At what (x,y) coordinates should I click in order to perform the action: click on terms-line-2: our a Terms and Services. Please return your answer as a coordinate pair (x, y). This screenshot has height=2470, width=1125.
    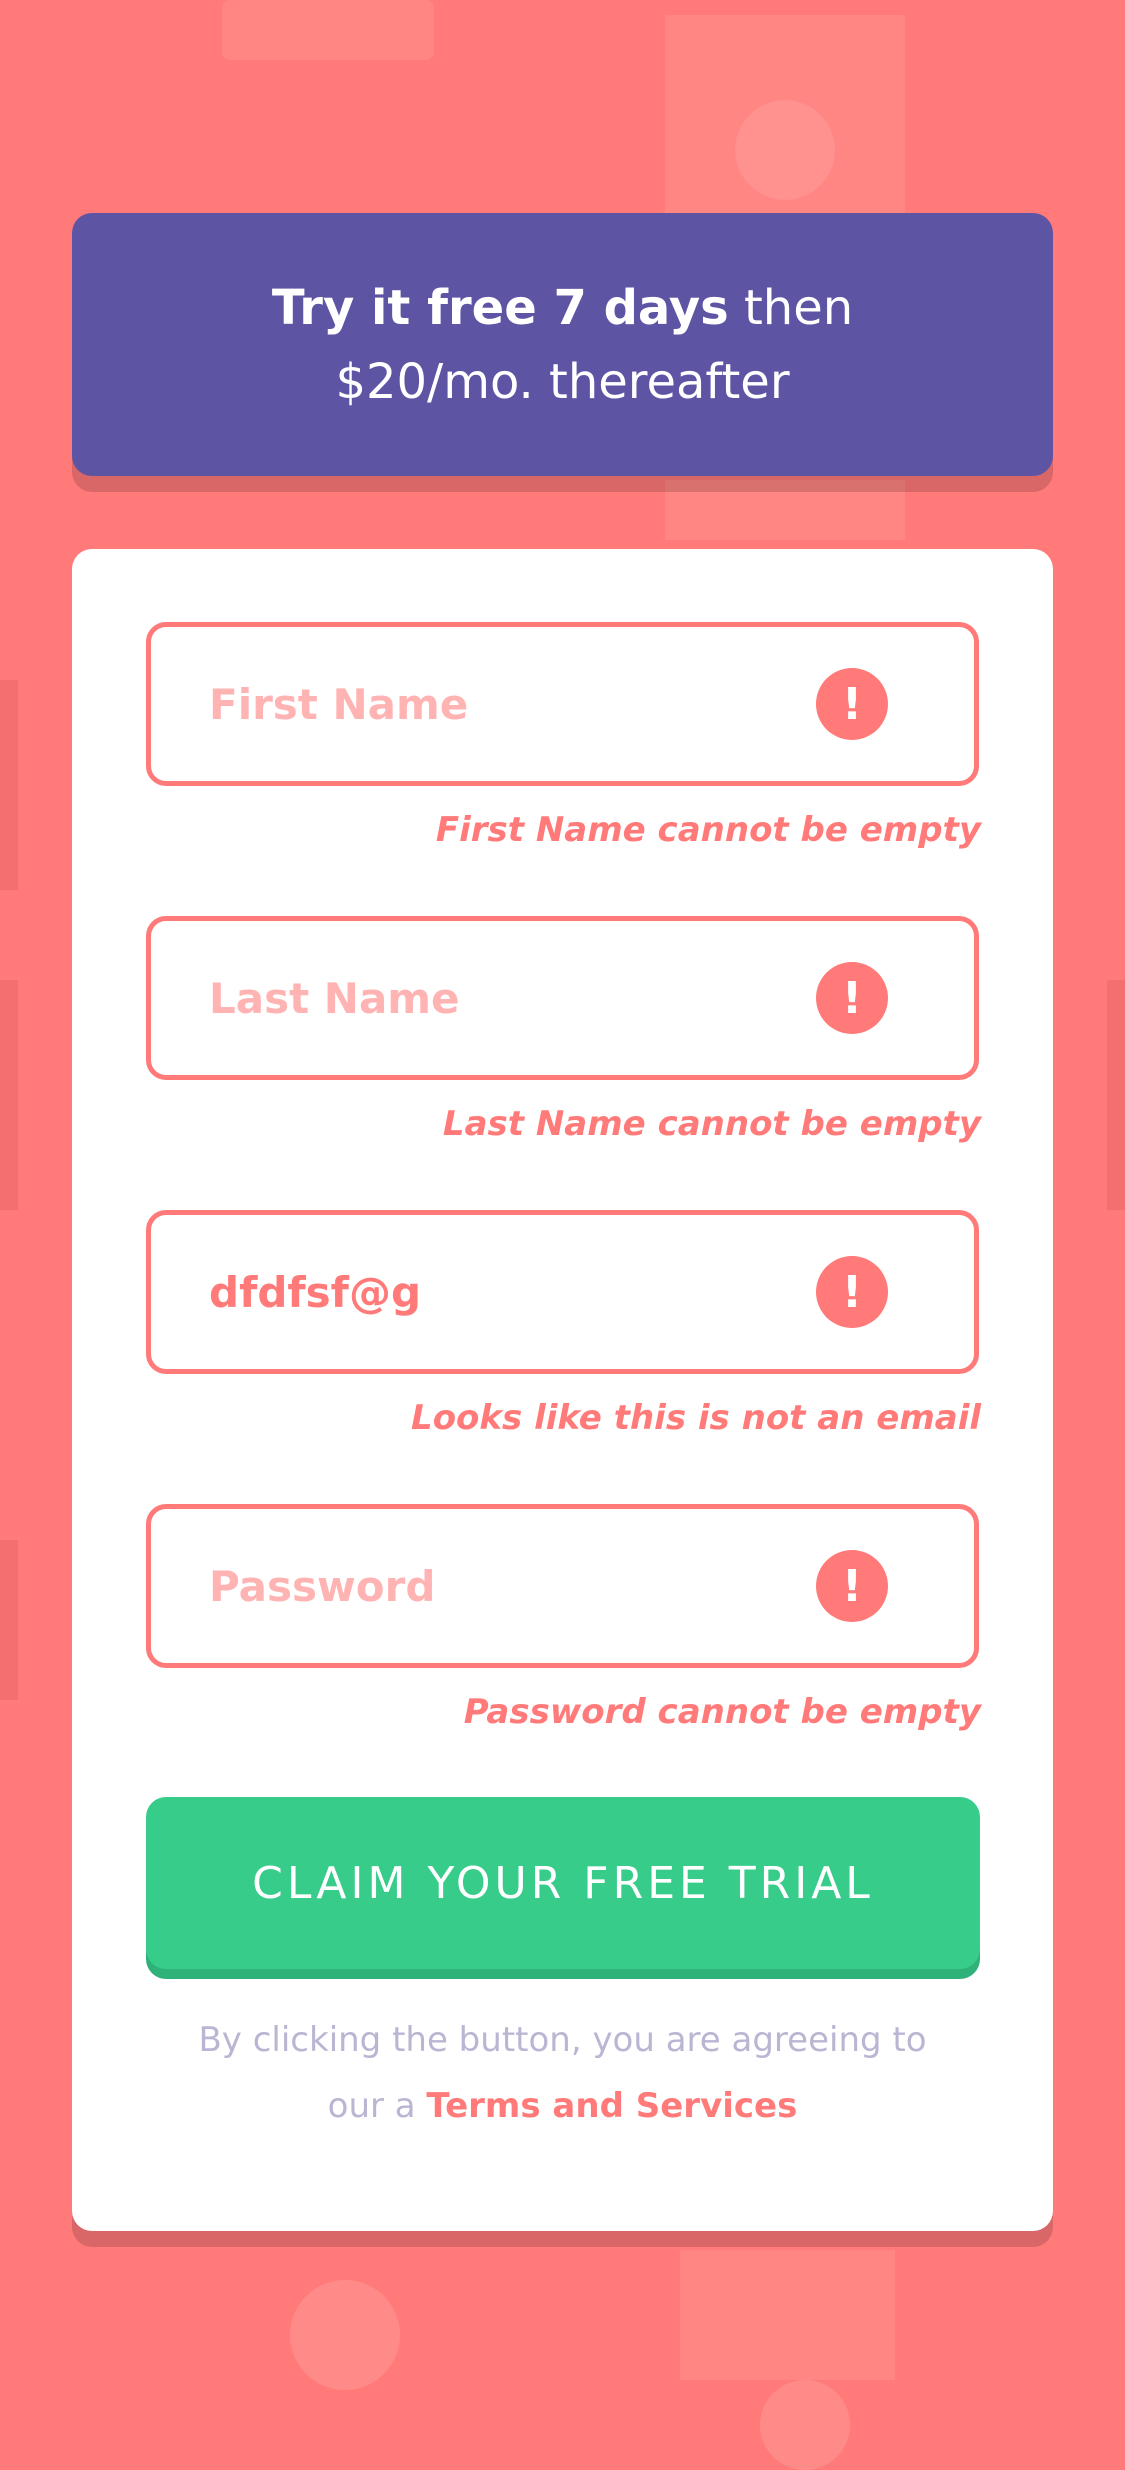
    Looking at the image, I should click on (562, 2106).